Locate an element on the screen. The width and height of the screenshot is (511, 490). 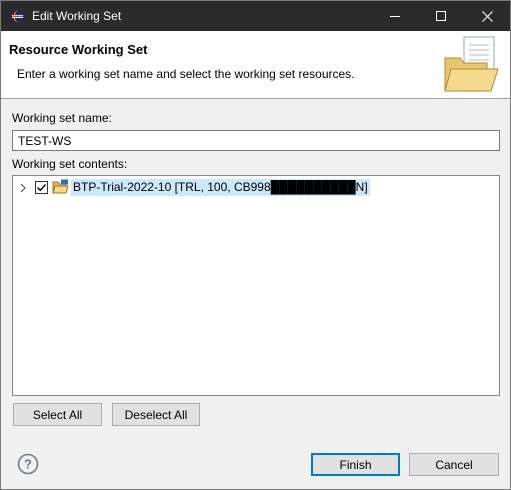
chevron-right-icon is located at coordinates (23, 188).